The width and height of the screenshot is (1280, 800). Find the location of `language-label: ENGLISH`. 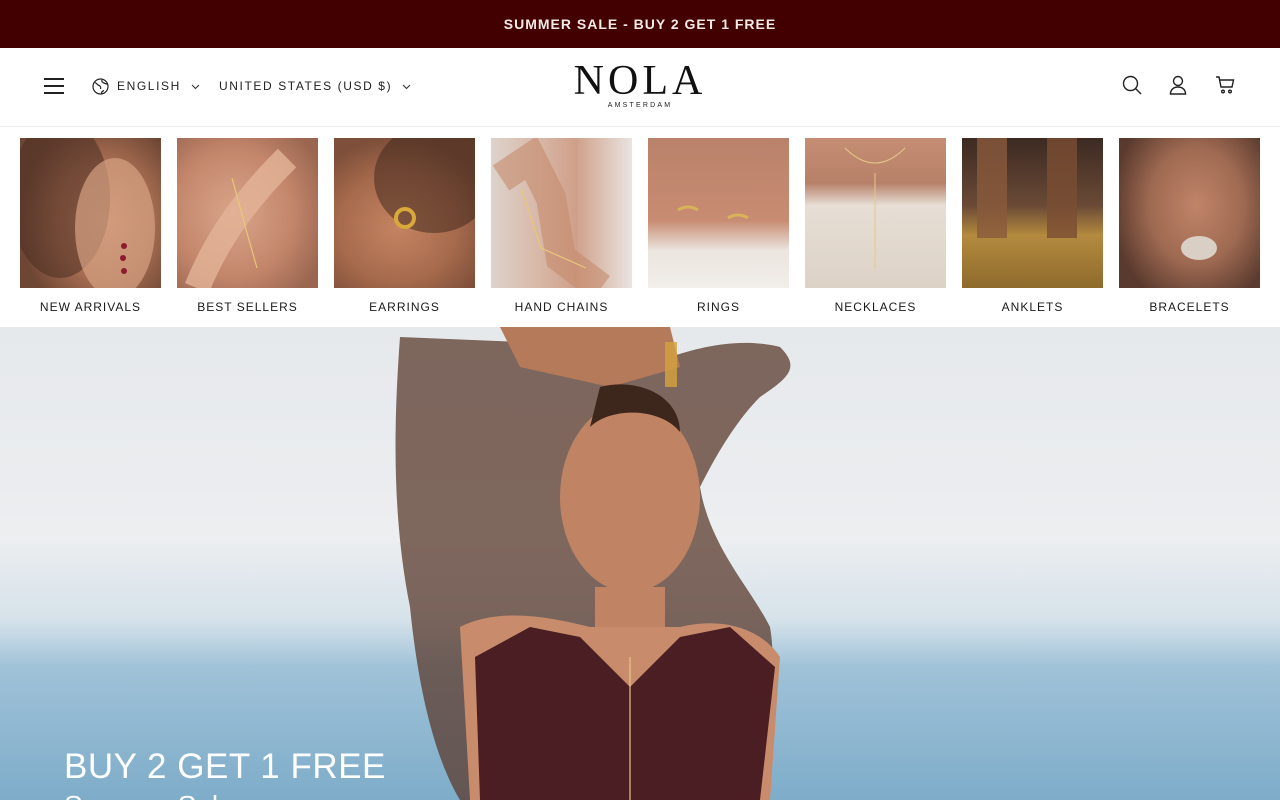

language-label: ENGLISH is located at coordinates (149, 86).